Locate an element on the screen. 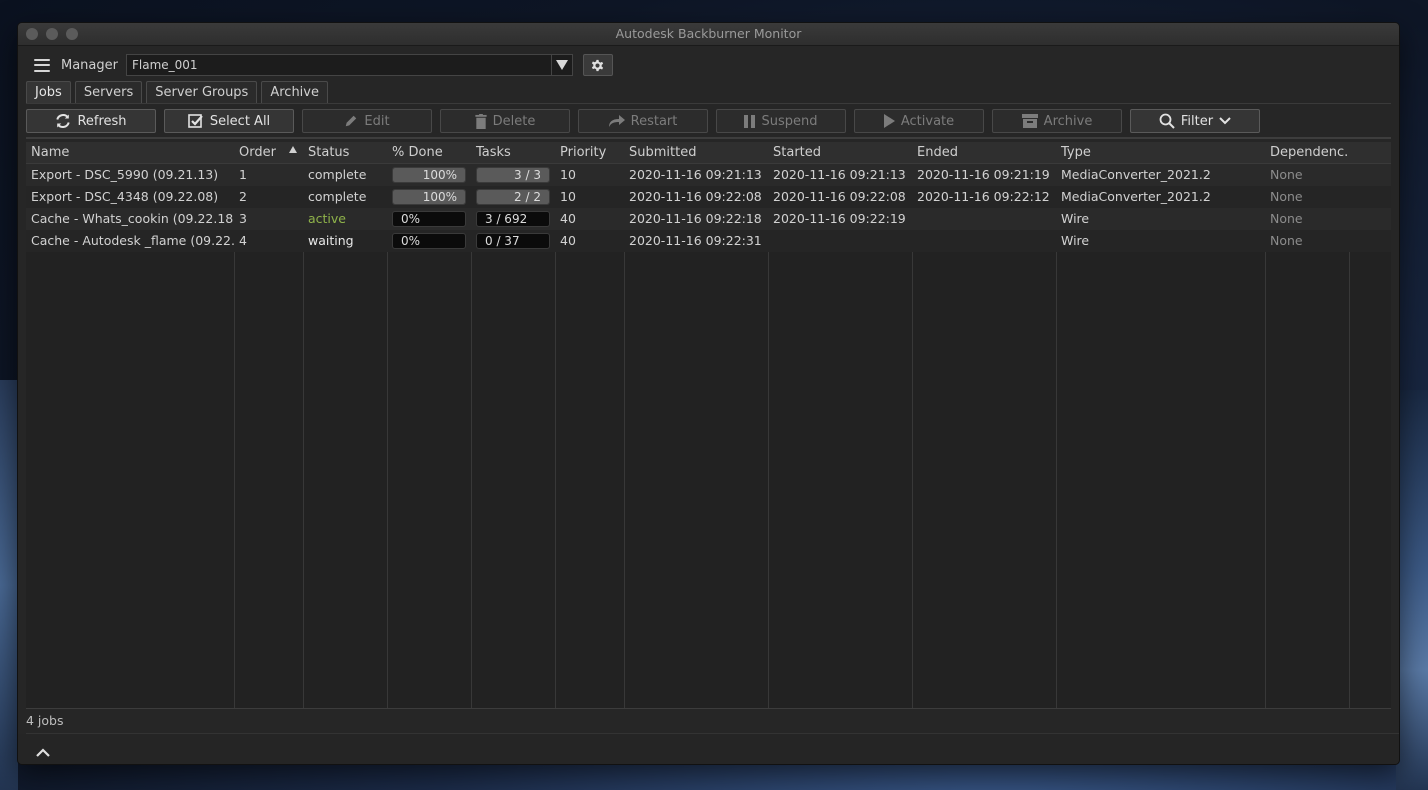 This screenshot has height=790, width=1428. sort-ascending-icon is located at coordinates (293, 149).